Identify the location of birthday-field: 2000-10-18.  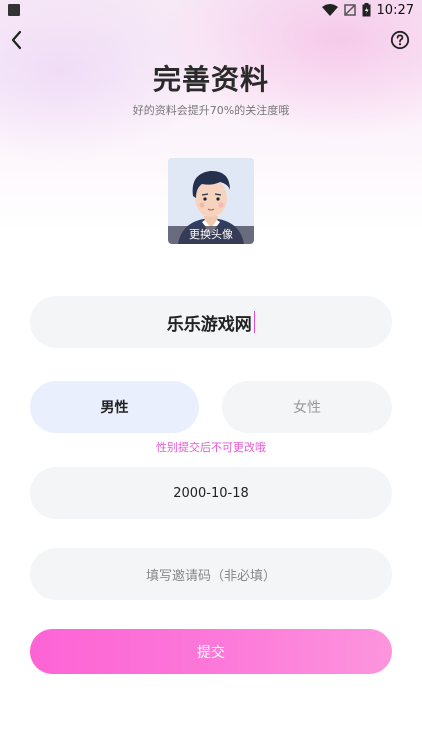
(211, 493).